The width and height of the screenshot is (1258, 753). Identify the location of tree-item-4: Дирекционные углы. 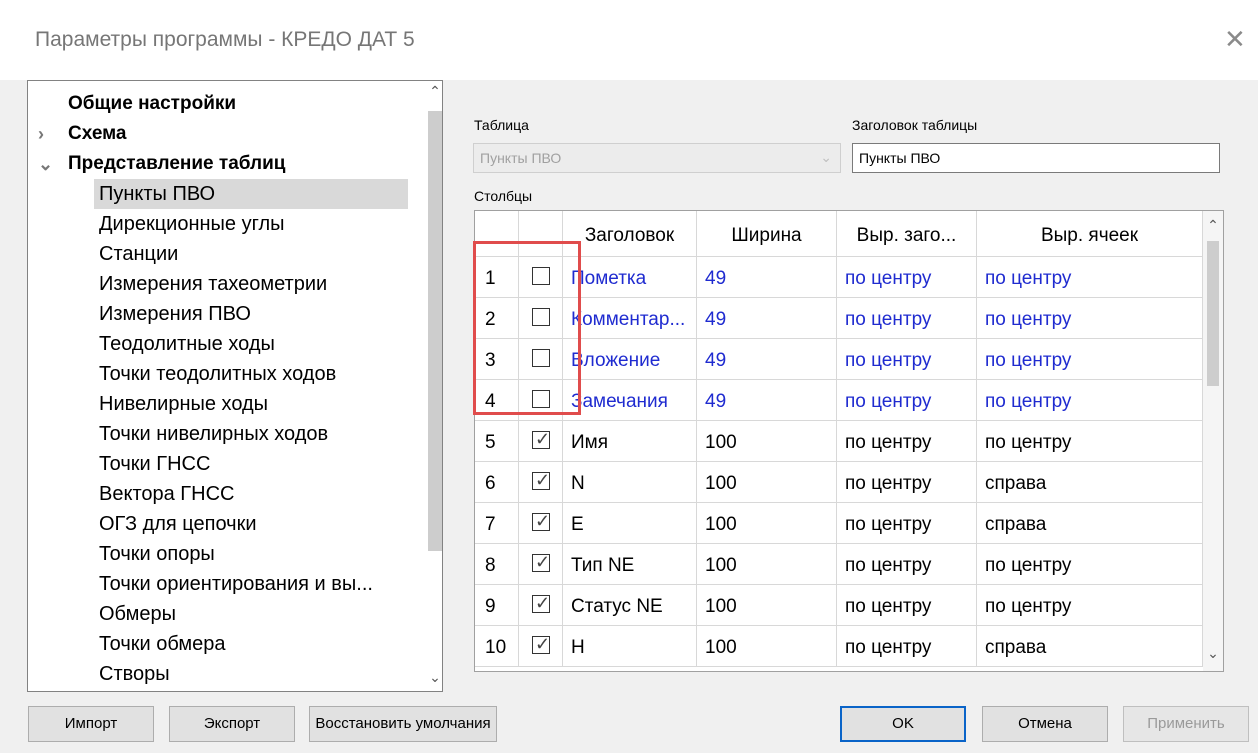
(223, 224).